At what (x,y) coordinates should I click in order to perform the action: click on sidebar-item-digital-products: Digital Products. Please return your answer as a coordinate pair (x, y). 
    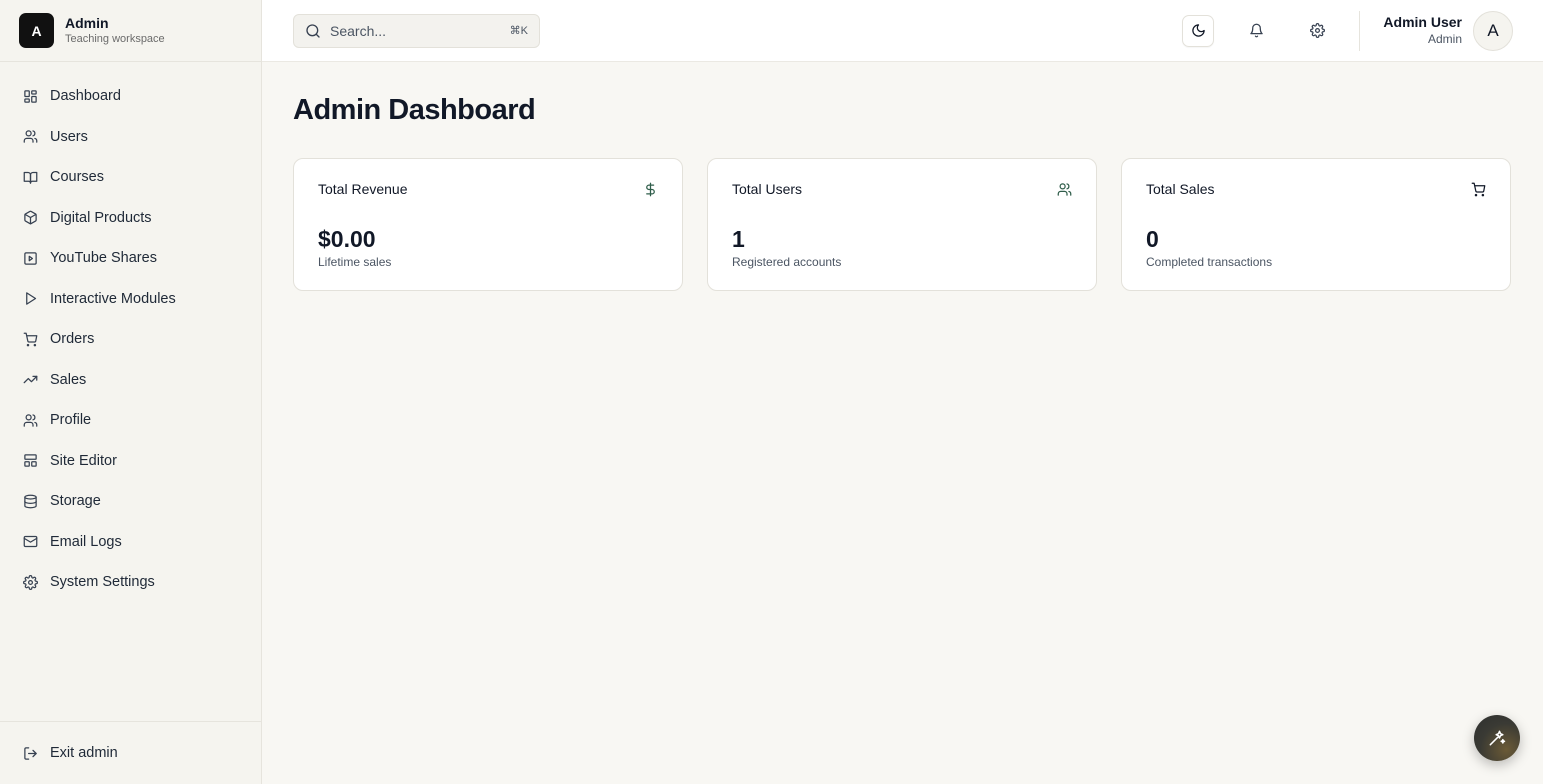
    Looking at the image, I should click on (130, 218).